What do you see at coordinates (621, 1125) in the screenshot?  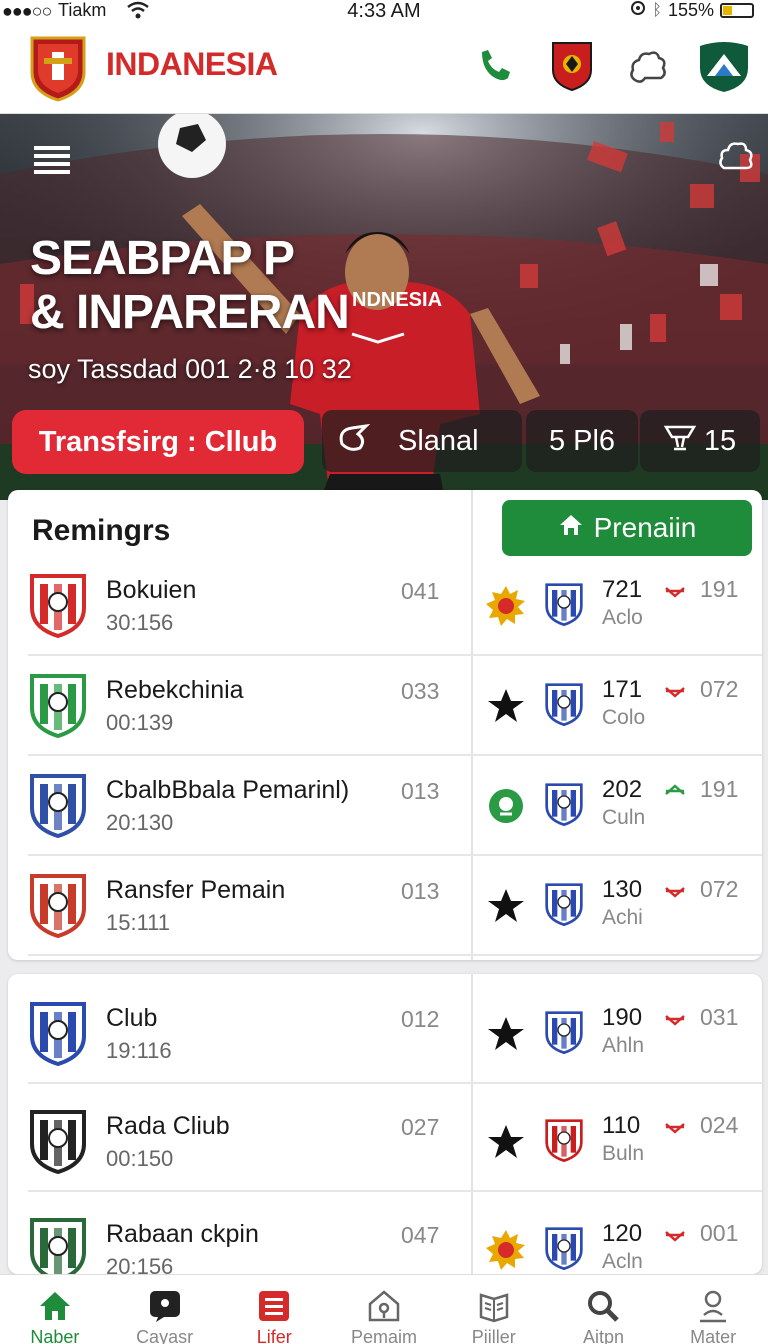 I see `stat-value: 110` at bounding box center [621, 1125].